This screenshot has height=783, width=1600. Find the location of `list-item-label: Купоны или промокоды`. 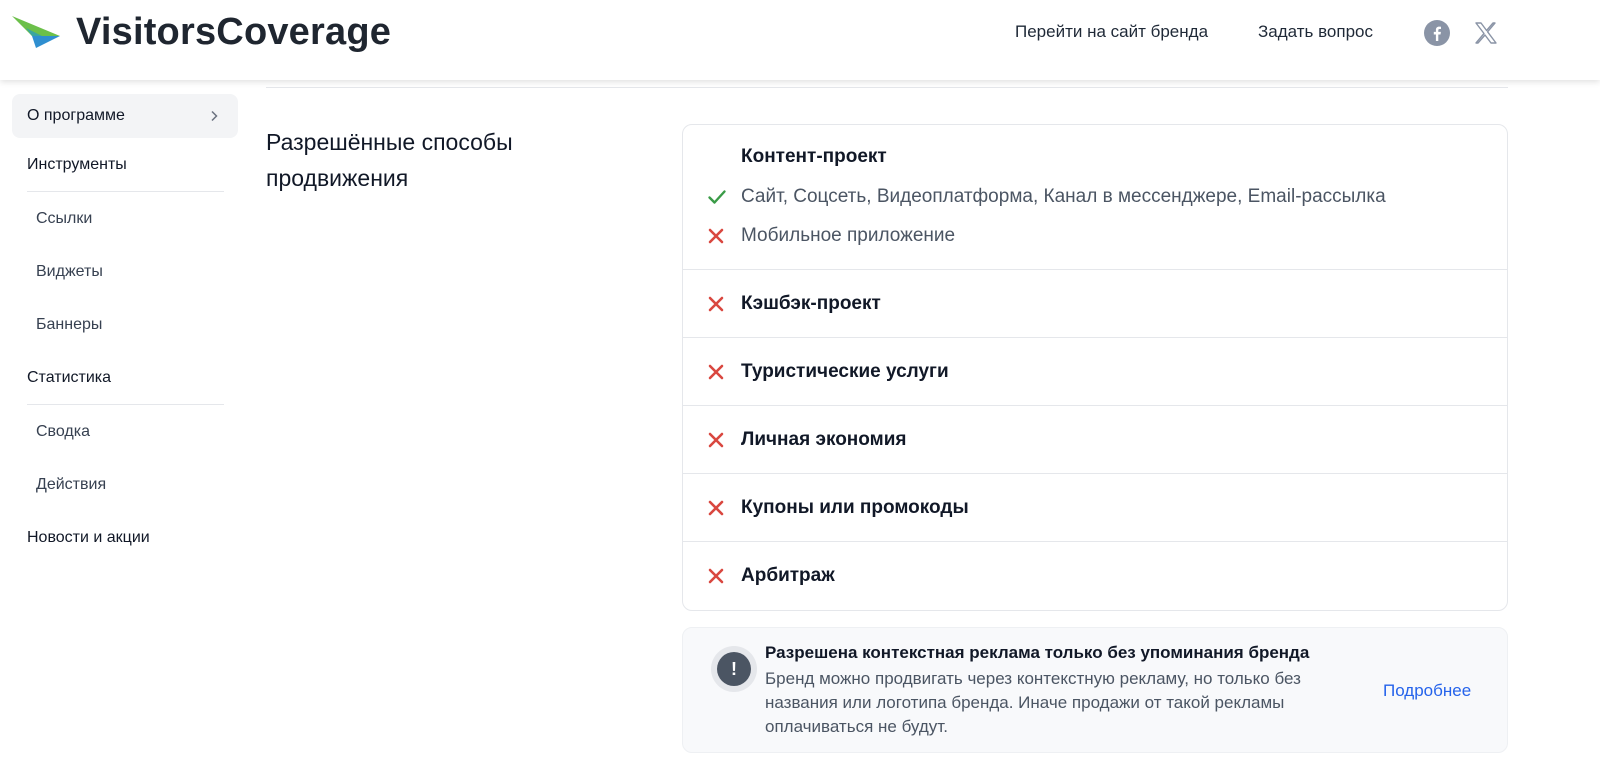

list-item-label: Купоны или промокоды is located at coordinates (855, 507).